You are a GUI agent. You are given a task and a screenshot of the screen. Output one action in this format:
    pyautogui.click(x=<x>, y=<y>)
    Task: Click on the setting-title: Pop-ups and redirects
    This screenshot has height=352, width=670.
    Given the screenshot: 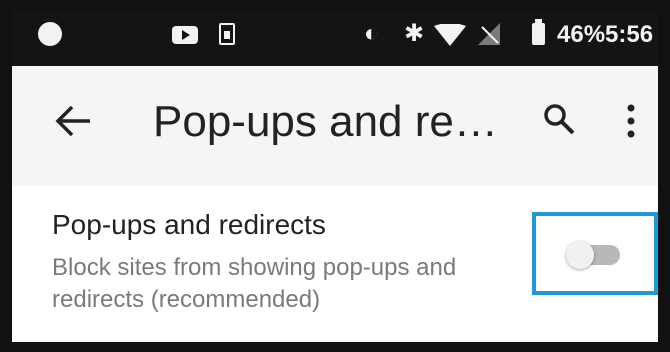 What is the action you would take?
    pyautogui.click(x=189, y=224)
    